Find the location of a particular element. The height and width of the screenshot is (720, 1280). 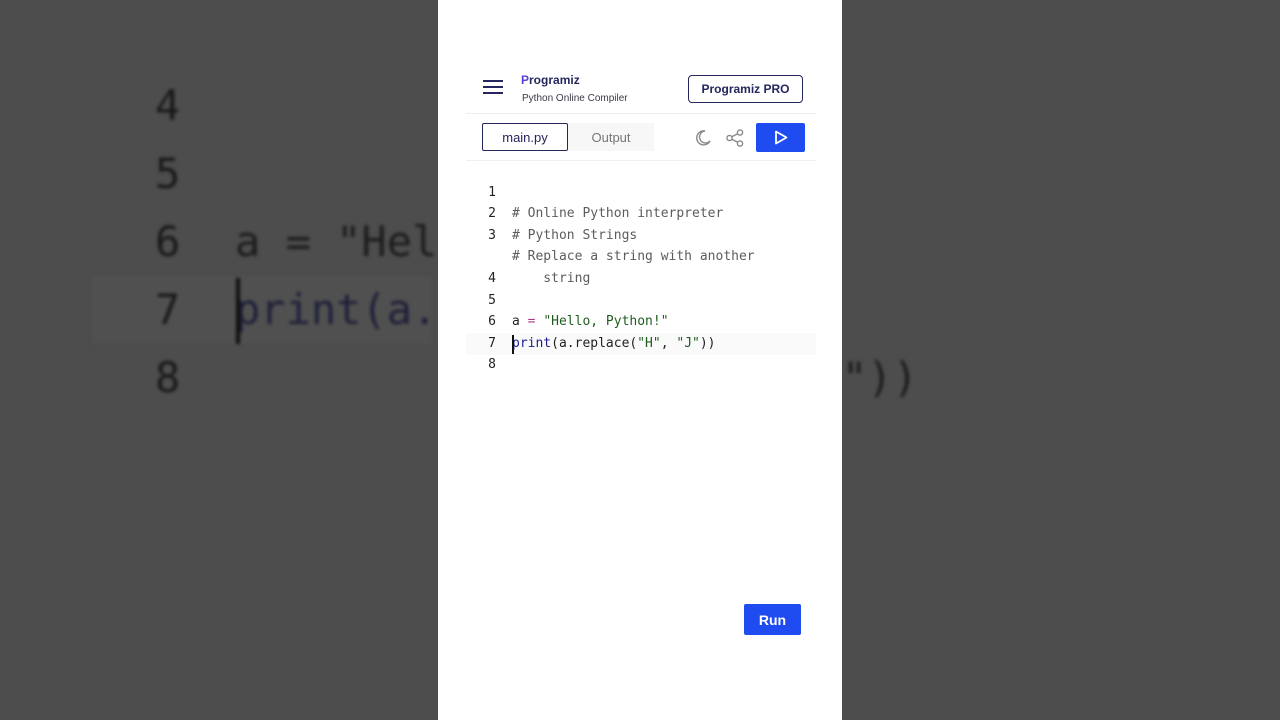

code-line: 6 print(a.replace("H", "J")) is located at coordinates (641, 320).